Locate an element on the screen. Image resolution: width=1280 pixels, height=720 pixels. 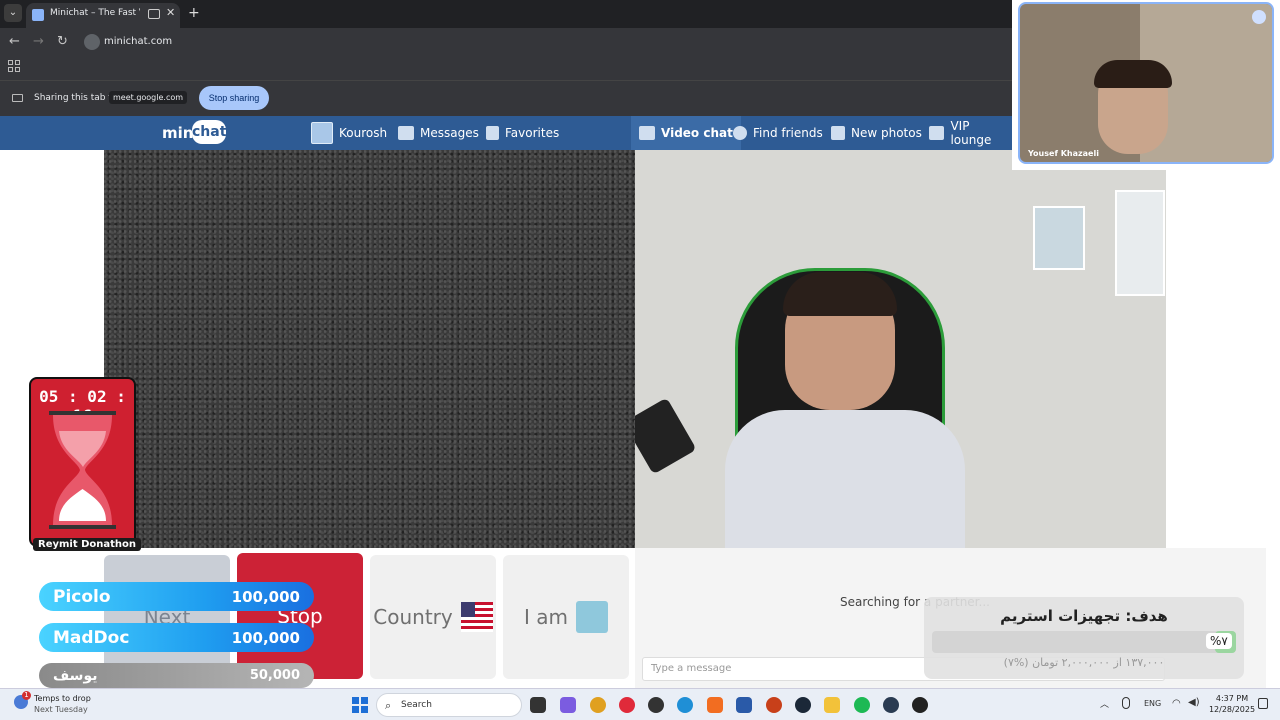
menu-profile: Kourosh is located at coordinates (349, 133).